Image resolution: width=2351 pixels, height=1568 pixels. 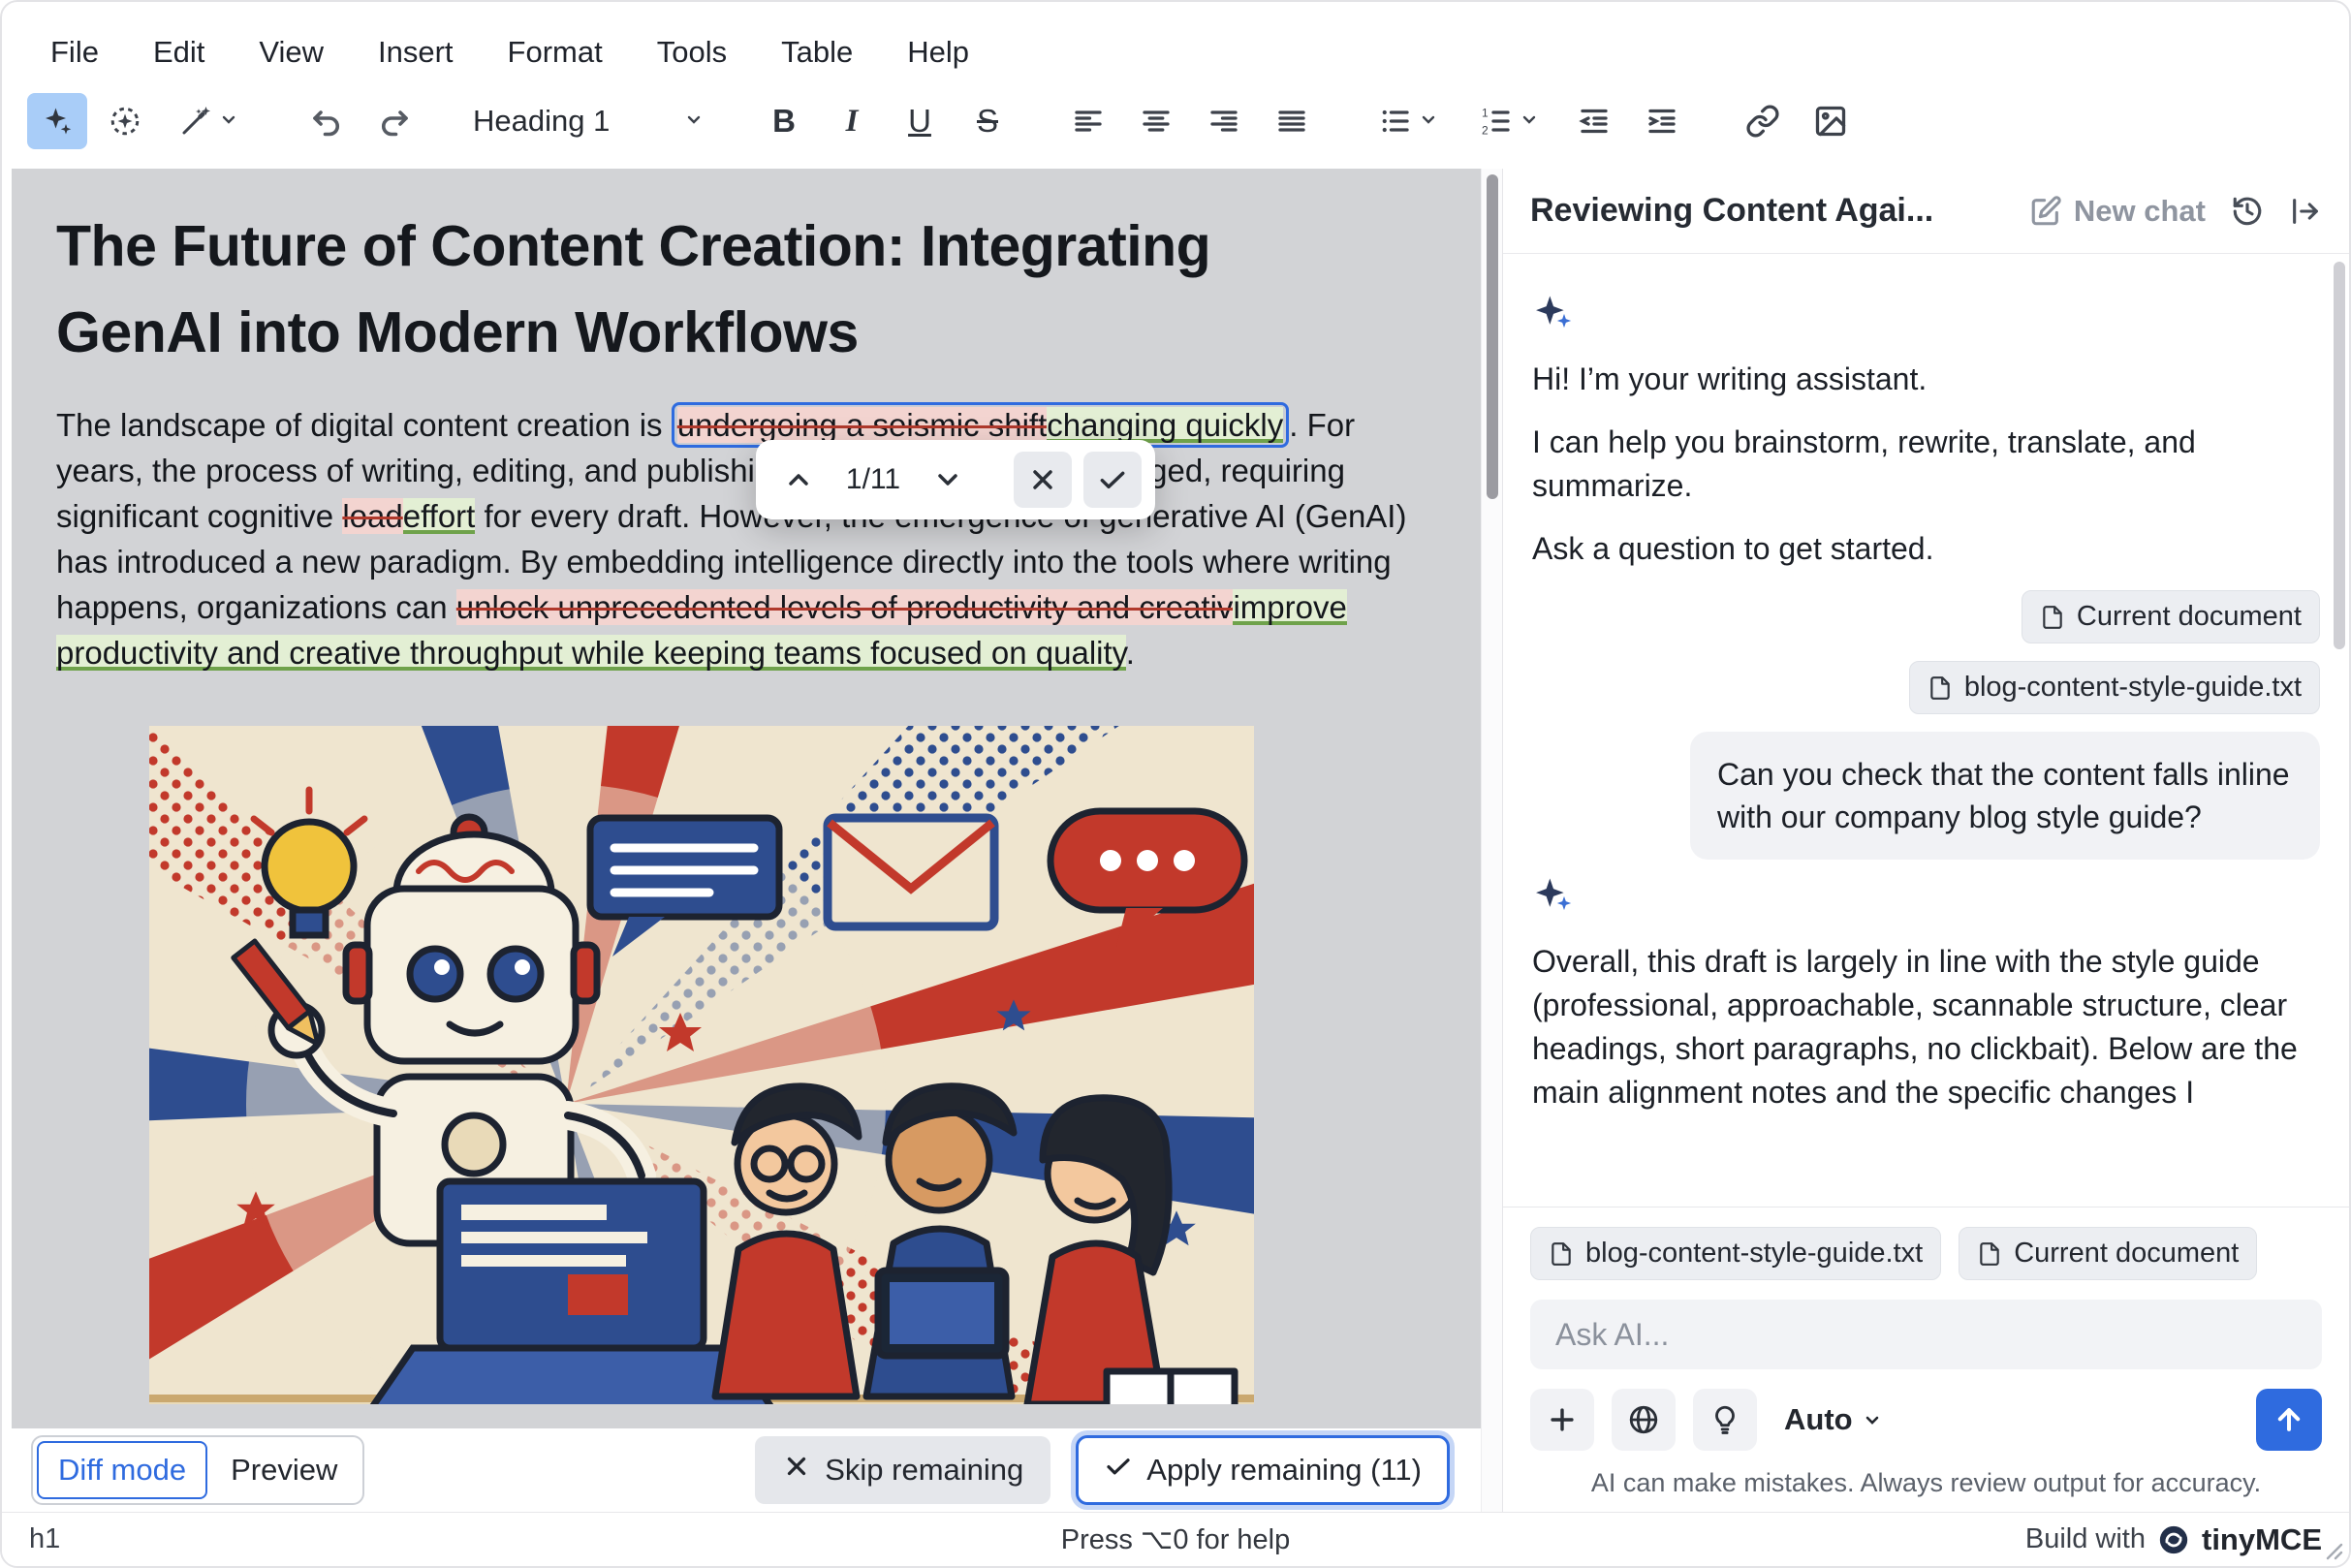 I want to click on diff-reject-button, so click(x=1043, y=480).